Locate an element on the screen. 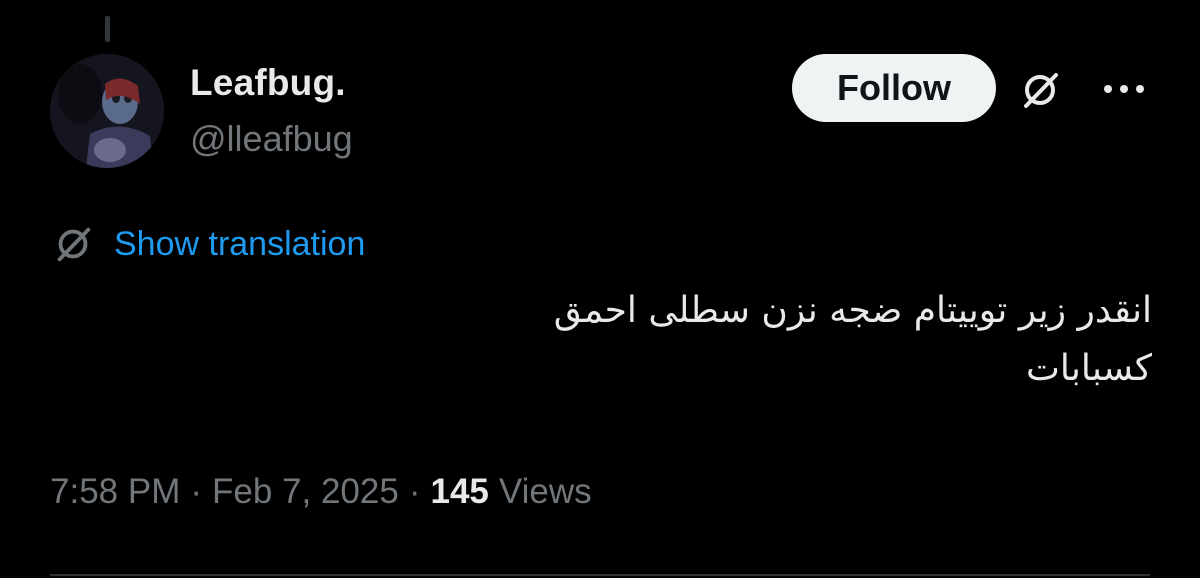 The image size is (1200, 578). tweet-meta: 7:58 PM · Feb 7, 2025 · 145 Views is located at coordinates (321, 492).